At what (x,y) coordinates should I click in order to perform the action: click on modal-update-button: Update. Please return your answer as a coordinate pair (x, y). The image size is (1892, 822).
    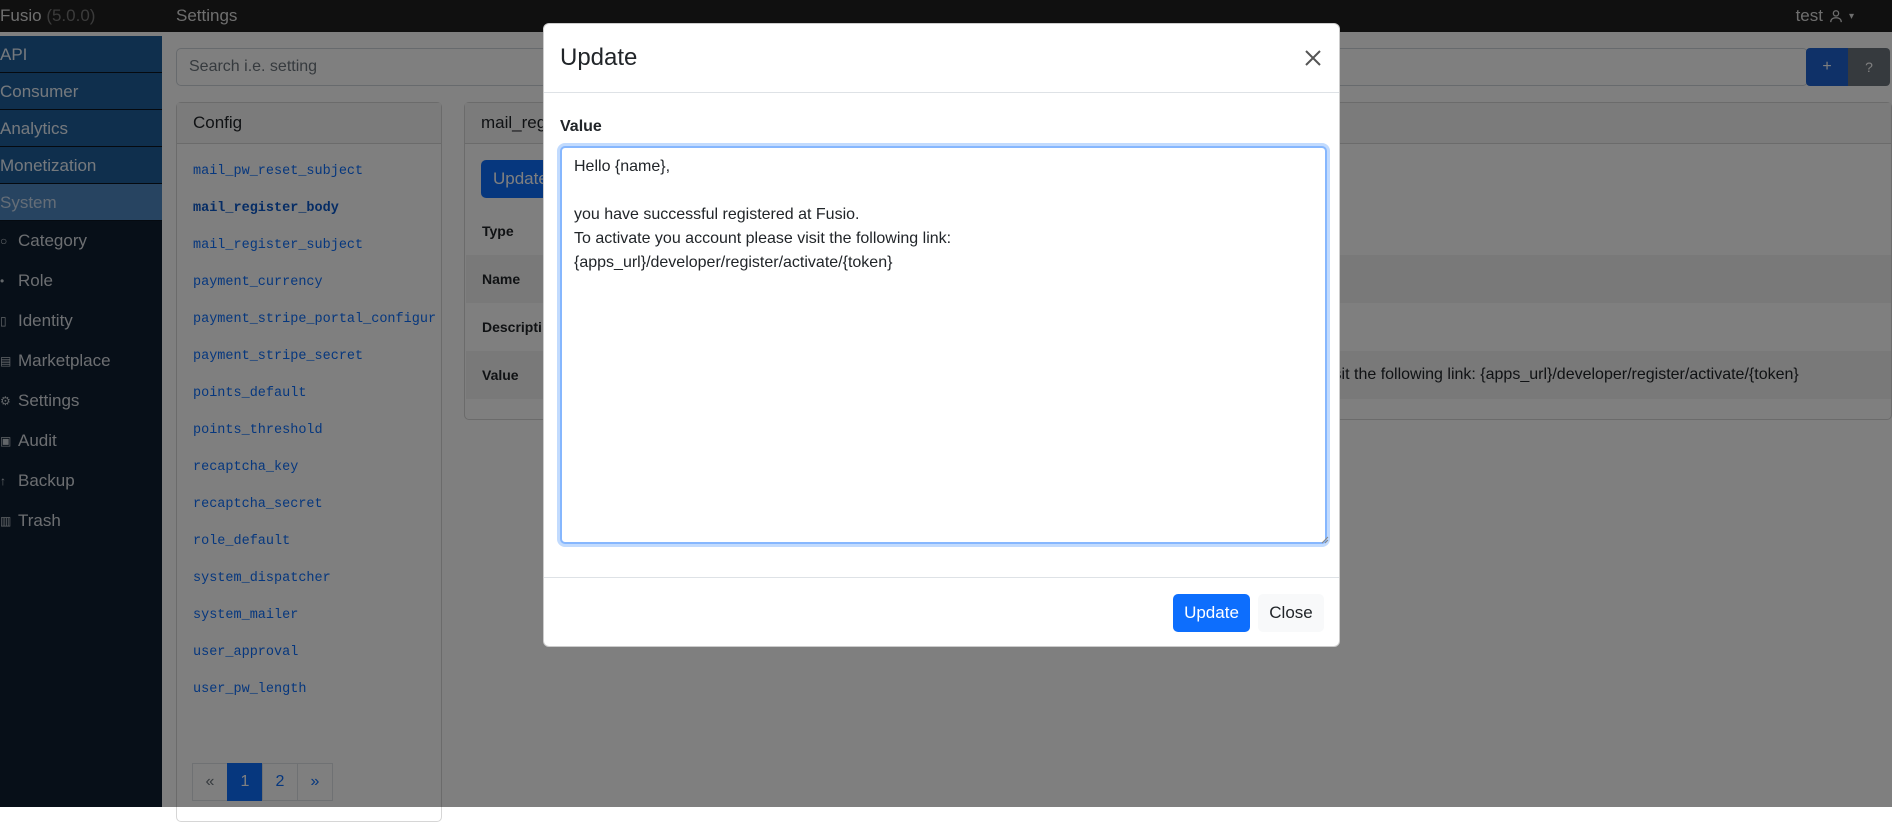
    Looking at the image, I should click on (1211, 613).